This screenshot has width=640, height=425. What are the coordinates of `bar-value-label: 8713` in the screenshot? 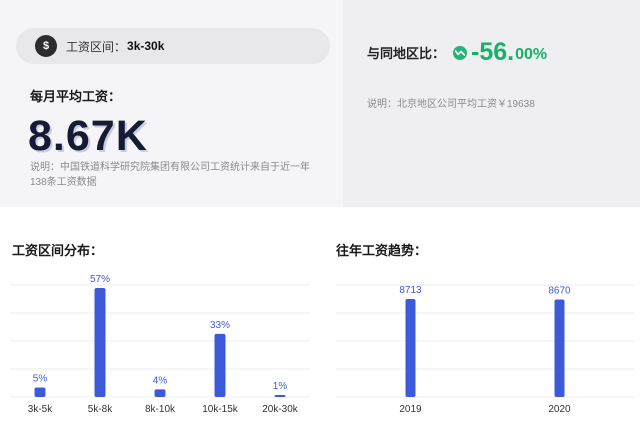 It's located at (410, 290).